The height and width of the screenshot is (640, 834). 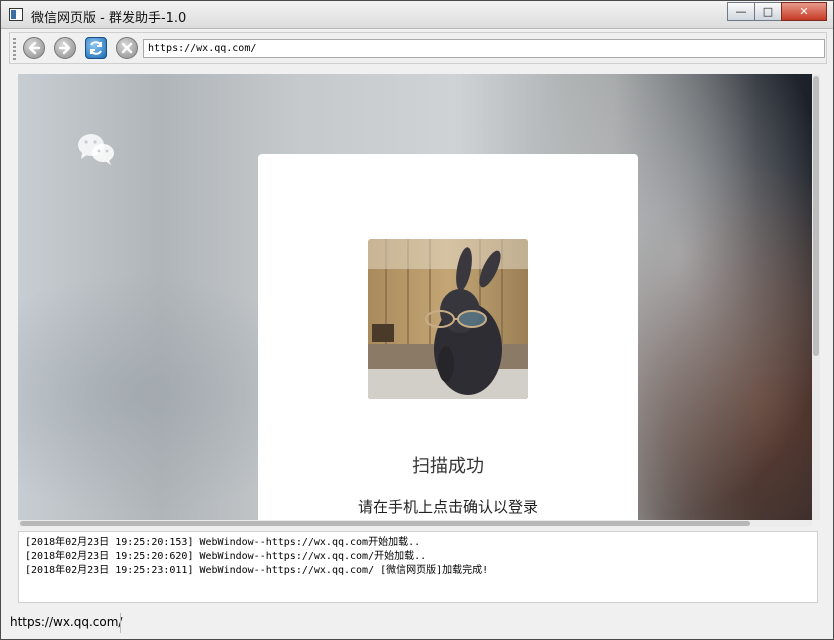 What do you see at coordinates (417, 624) in the screenshot?
I see `status-bar: https://wx.qq.com/` at bounding box center [417, 624].